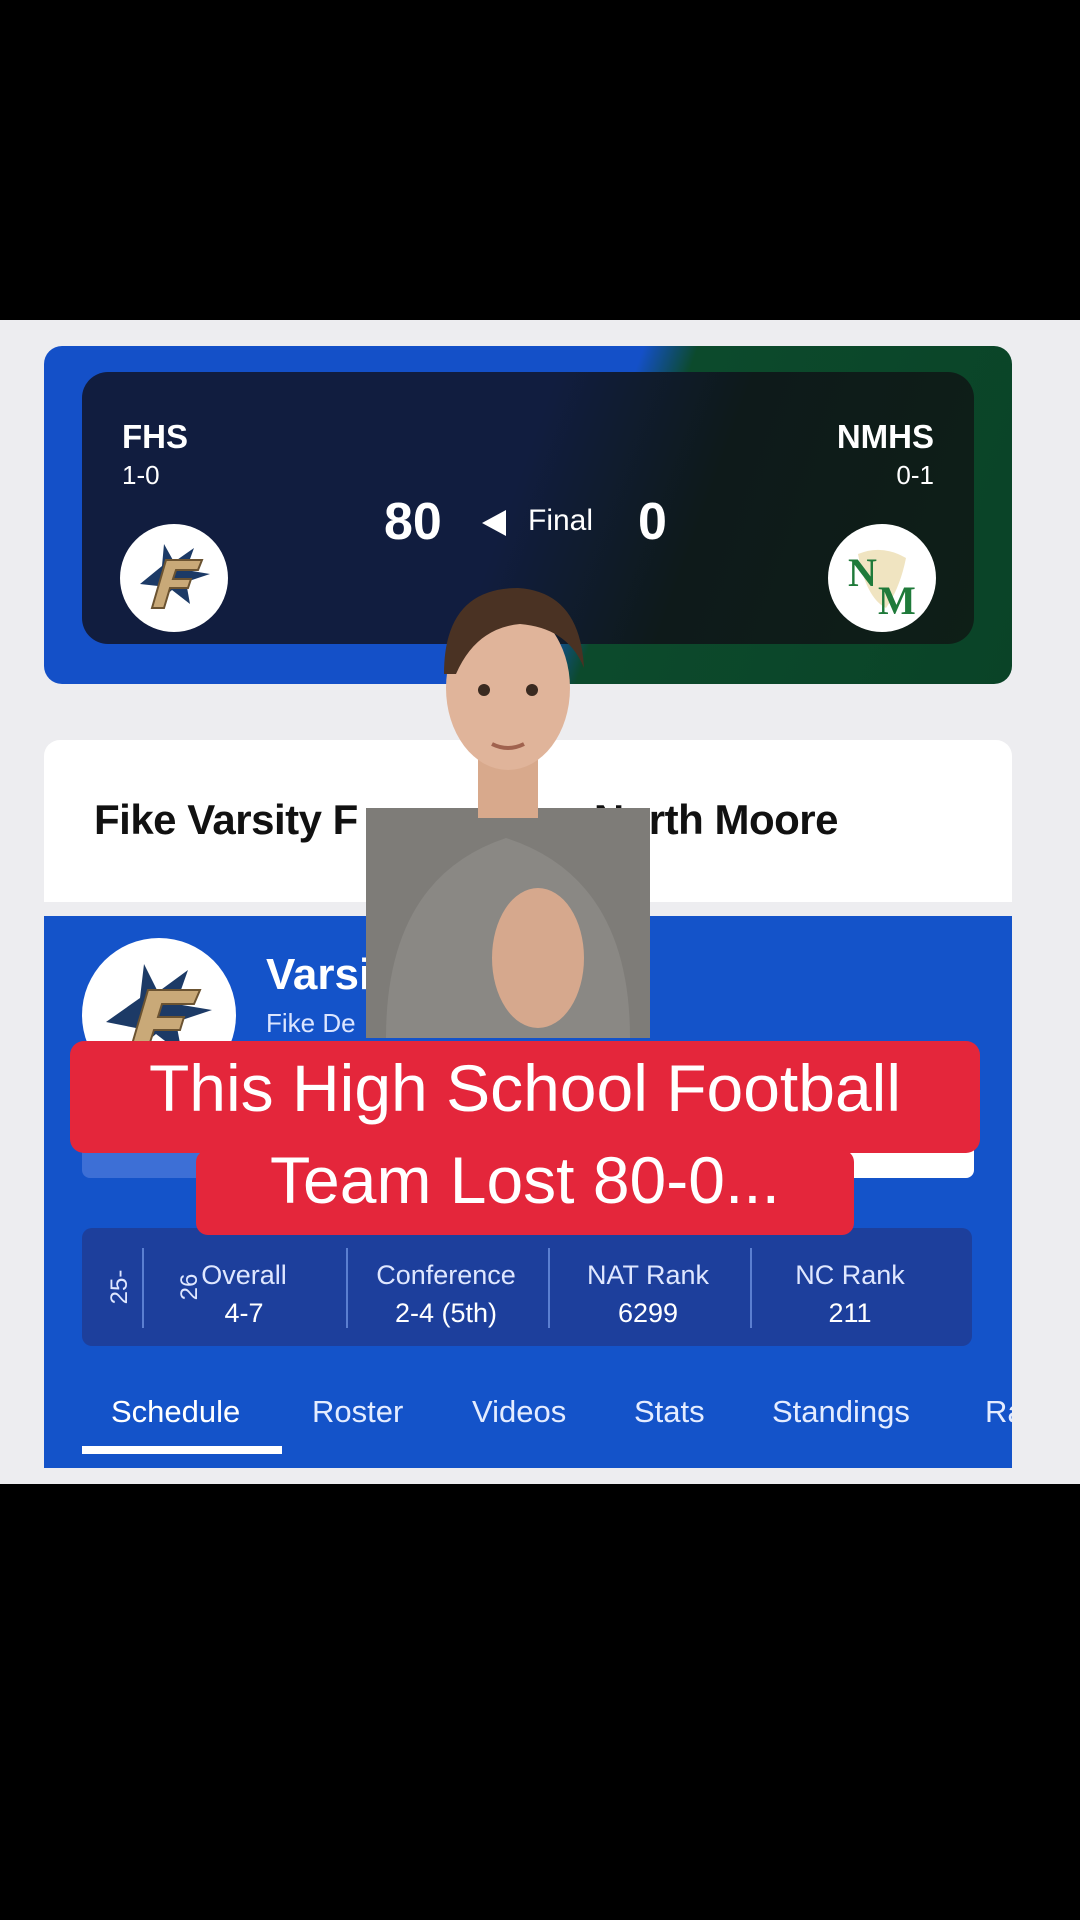 The height and width of the screenshot is (1920, 1080). I want to click on tab-stats: Stats, so click(669, 1412).